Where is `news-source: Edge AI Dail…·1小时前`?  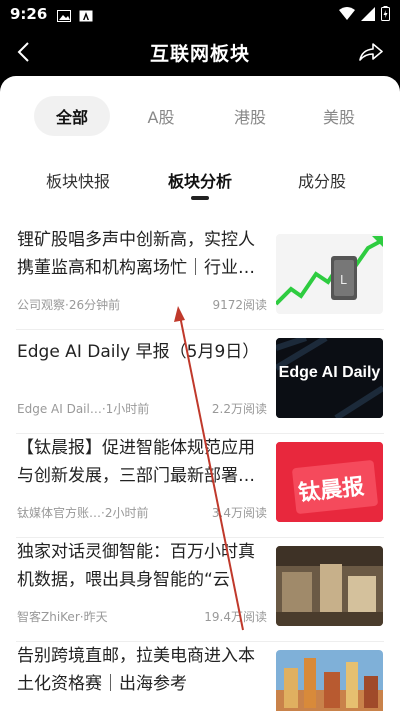
news-source: Edge AI Dail…·1小时前 is located at coordinates (83, 409).